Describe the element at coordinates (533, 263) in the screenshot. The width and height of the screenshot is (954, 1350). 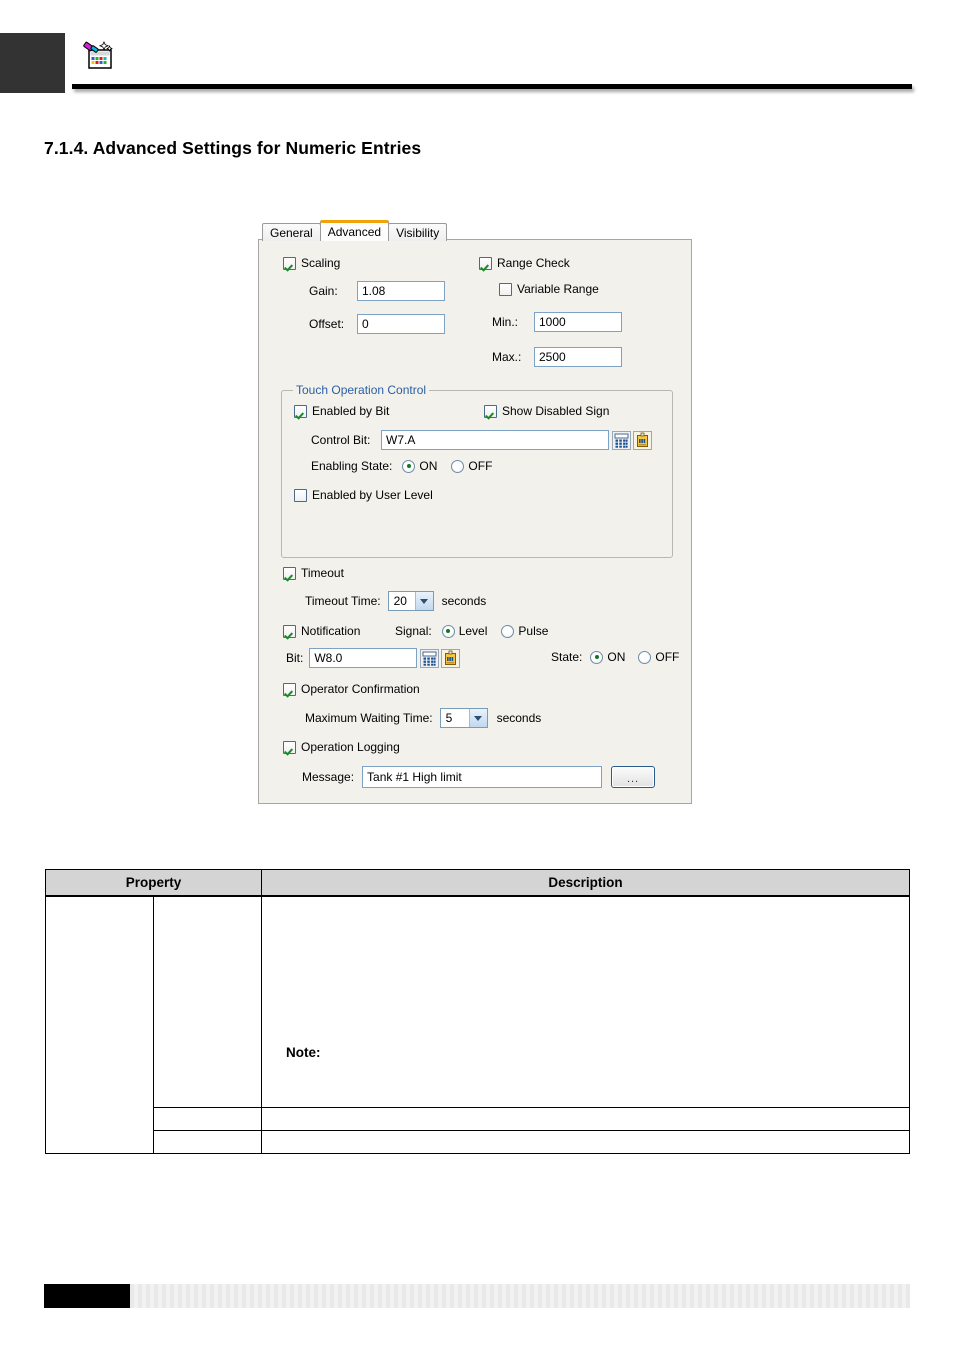
I see `range-check-label: Range Check` at that location.